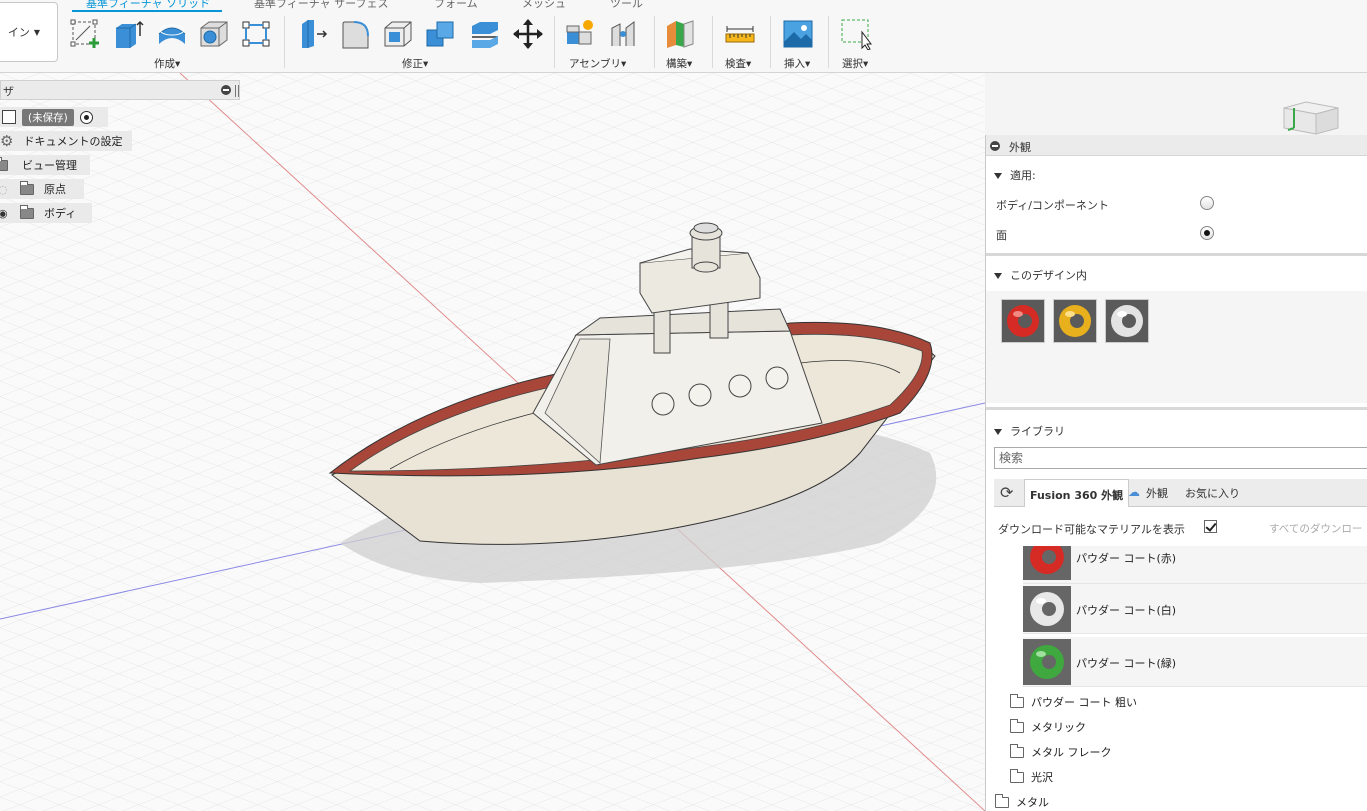  I want to click on show-downloadable-checkbox, so click(1210, 526).